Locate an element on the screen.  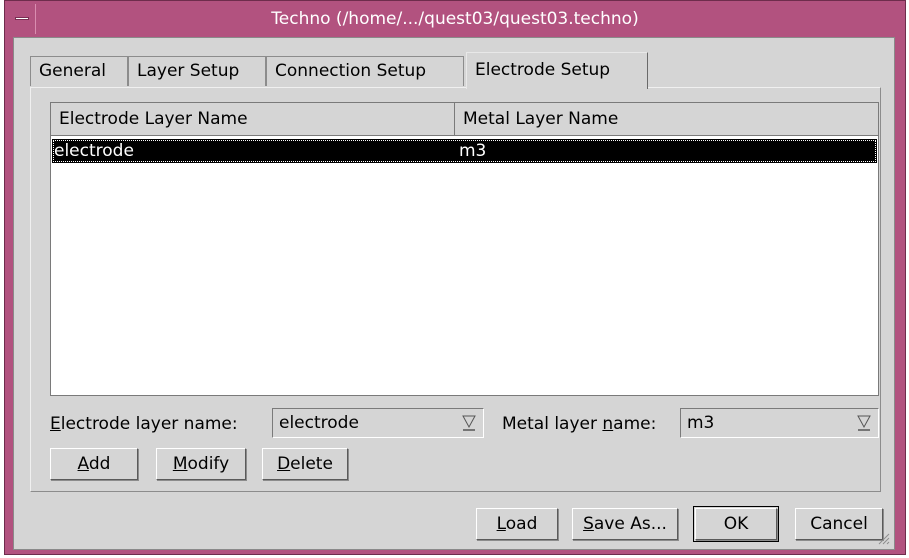
metal-layer-name-label: Metal layer name: is located at coordinates (579, 424).